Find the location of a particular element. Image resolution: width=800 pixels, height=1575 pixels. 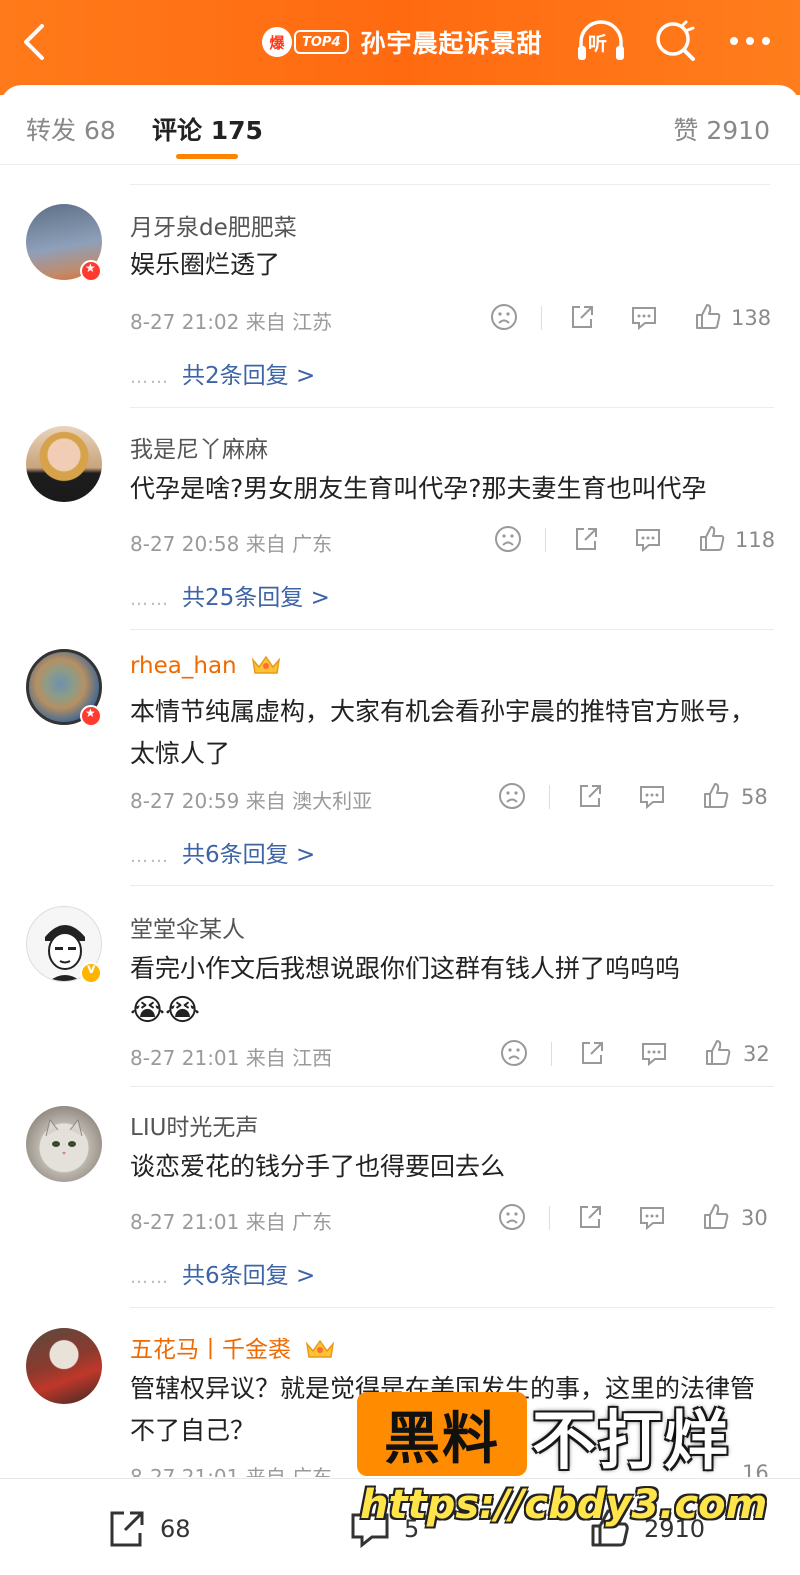

watermark-logo: 黑料 is located at coordinates (442, 1434).